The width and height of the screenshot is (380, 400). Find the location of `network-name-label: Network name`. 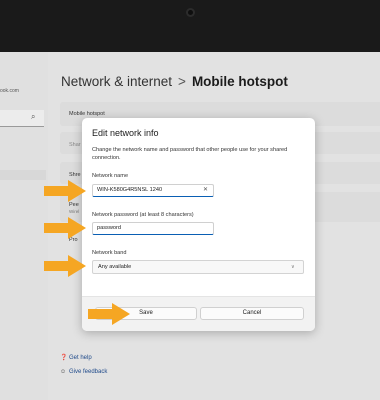

network-name-label: Network name is located at coordinates (110, 176).